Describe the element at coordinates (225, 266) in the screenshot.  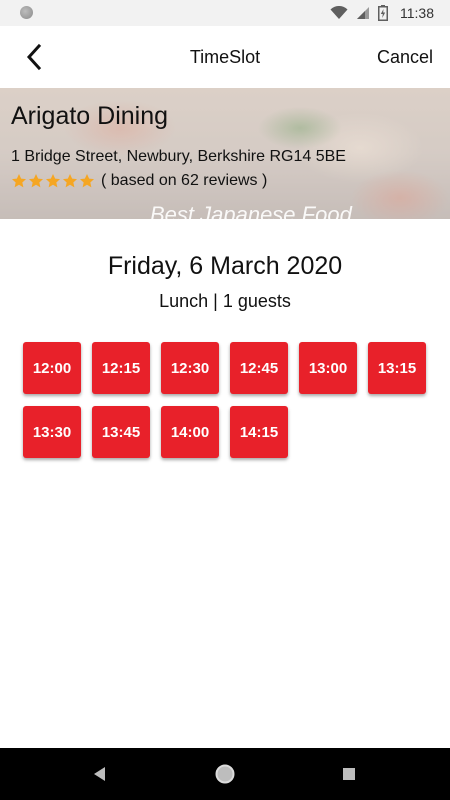
I see `booking-date: Friday, 6 March 2020` at that location.